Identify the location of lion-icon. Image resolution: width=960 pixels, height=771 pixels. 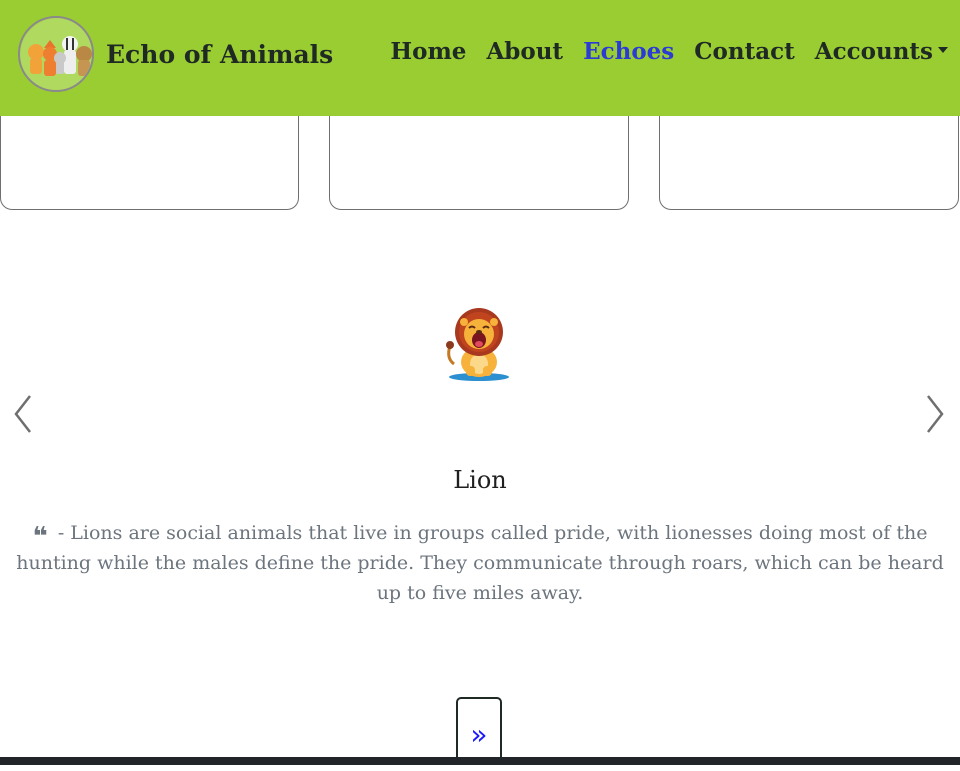
(479, 342).